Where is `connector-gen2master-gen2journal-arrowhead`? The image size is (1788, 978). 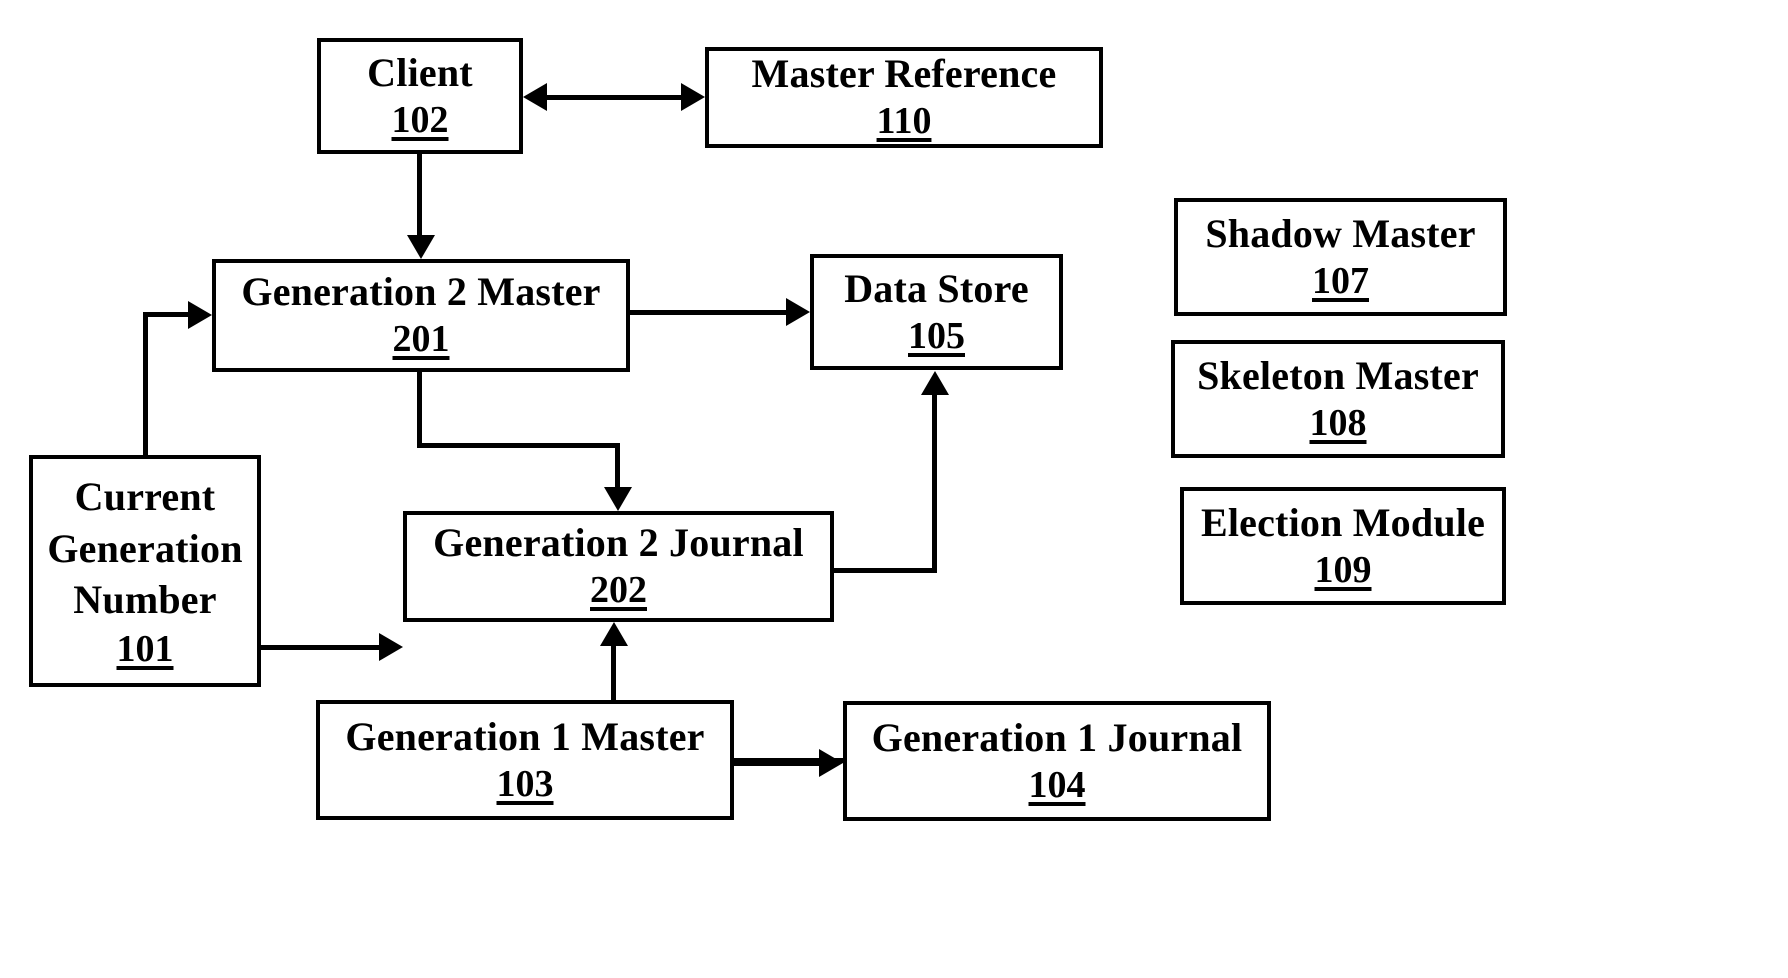 connector-gen2master-gen2journal-arrowhead is located at coordinates (618, 499).